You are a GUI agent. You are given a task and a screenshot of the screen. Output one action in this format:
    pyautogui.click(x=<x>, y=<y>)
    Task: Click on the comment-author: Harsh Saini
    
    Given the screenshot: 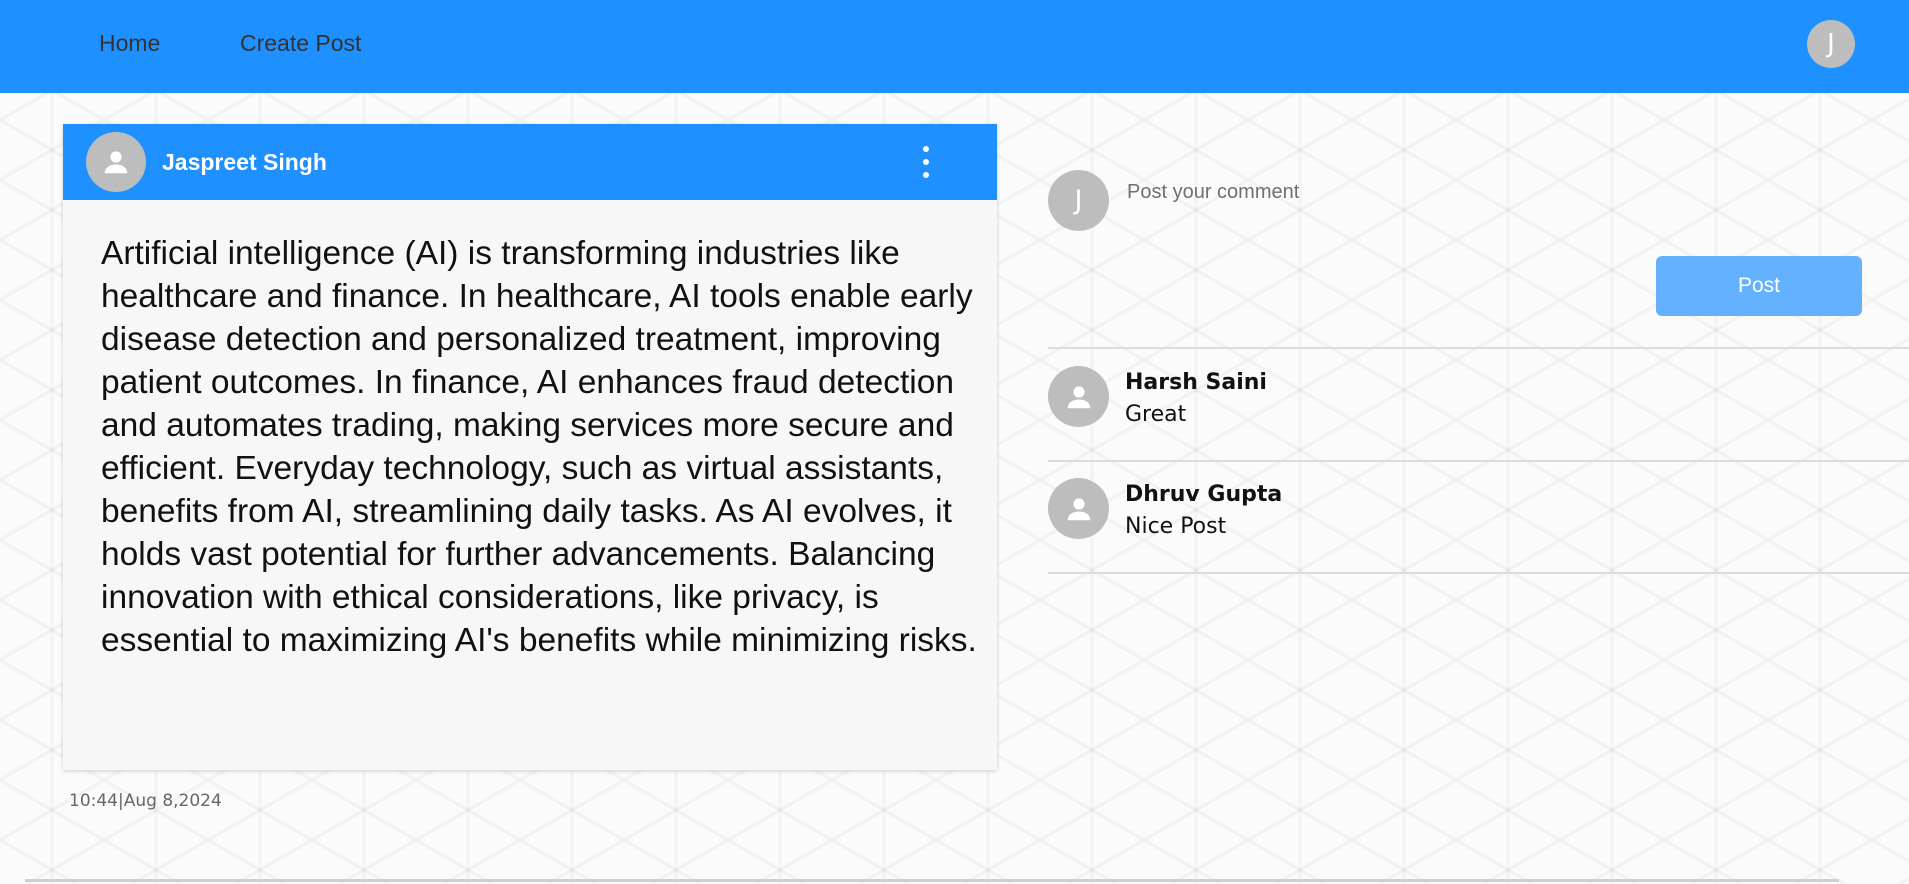 What is the action you would take?
    pyautogui.click(x=1196, y=382)
    